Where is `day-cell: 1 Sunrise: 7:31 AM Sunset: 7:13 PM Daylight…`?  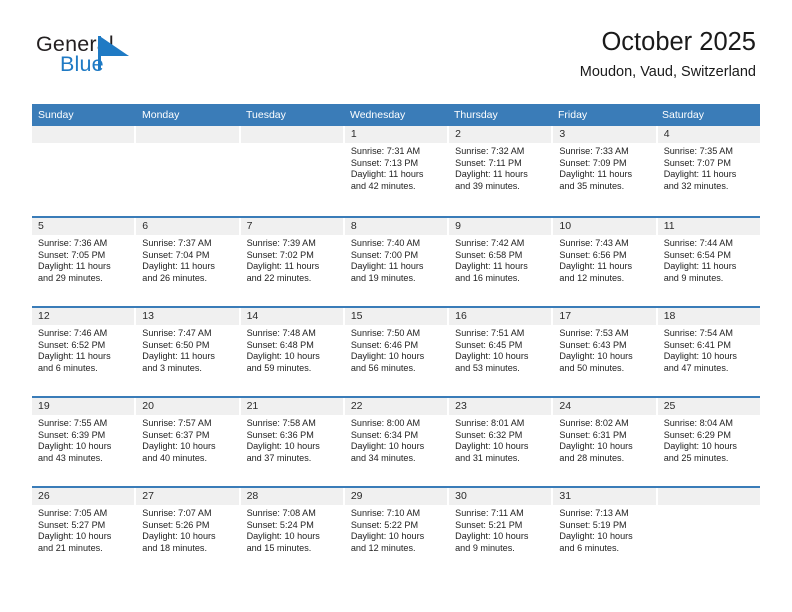
day-cell: 1 Sunrise: 7:31 AM Sunset: 7:13 PM Daylight… is located at coordinates (397, 171).